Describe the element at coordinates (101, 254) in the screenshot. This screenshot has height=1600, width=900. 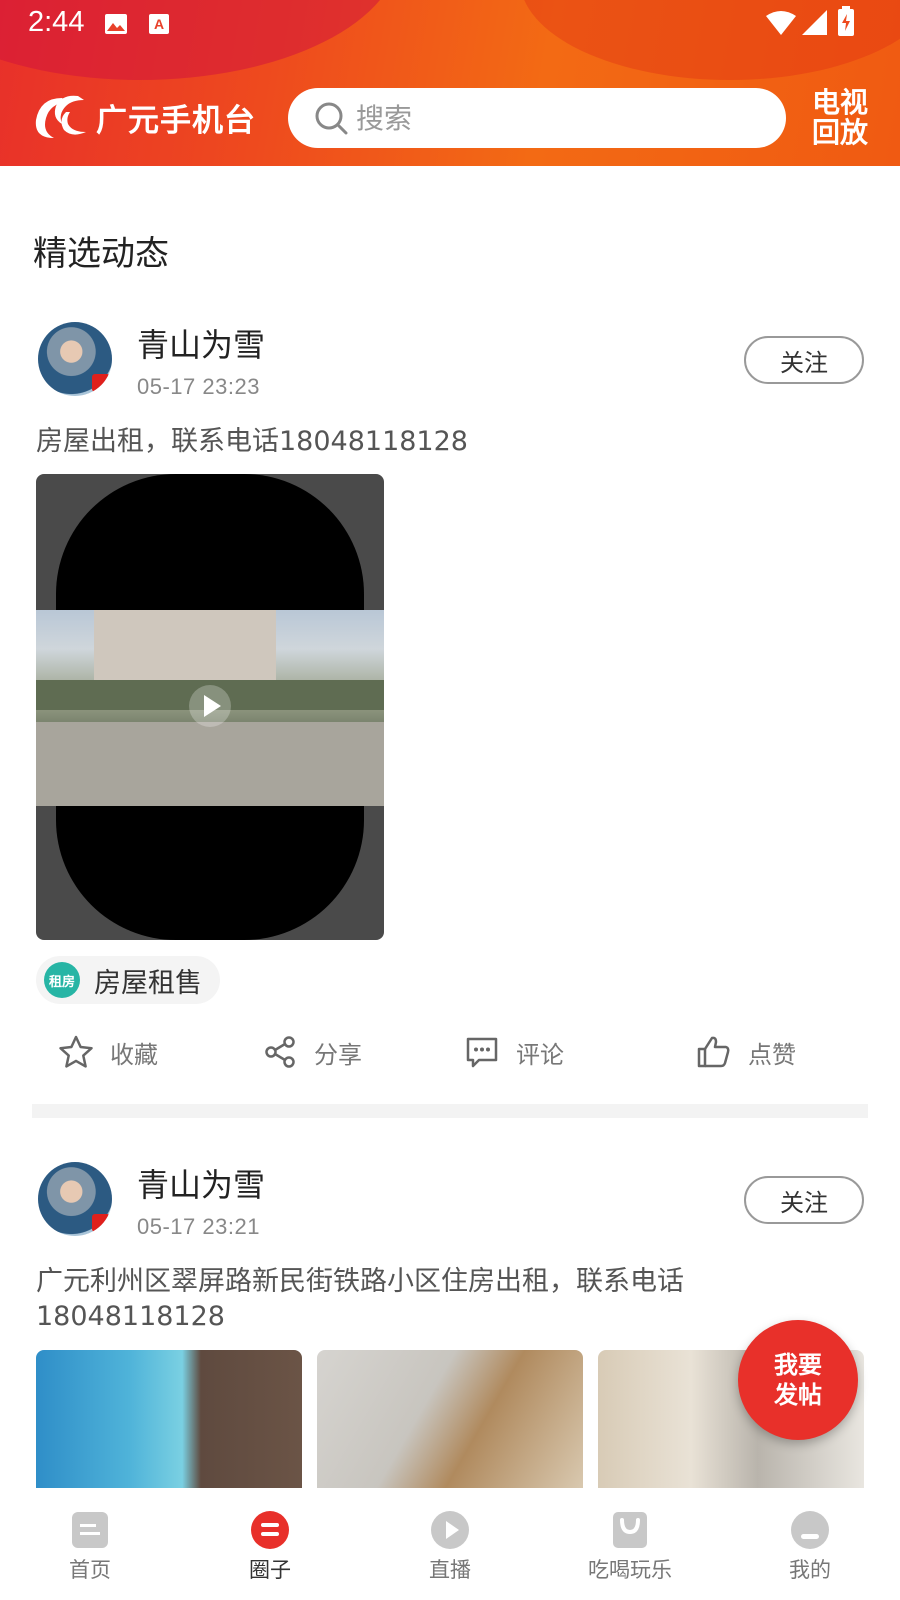
I see `section-title: 精选动态` at that location.